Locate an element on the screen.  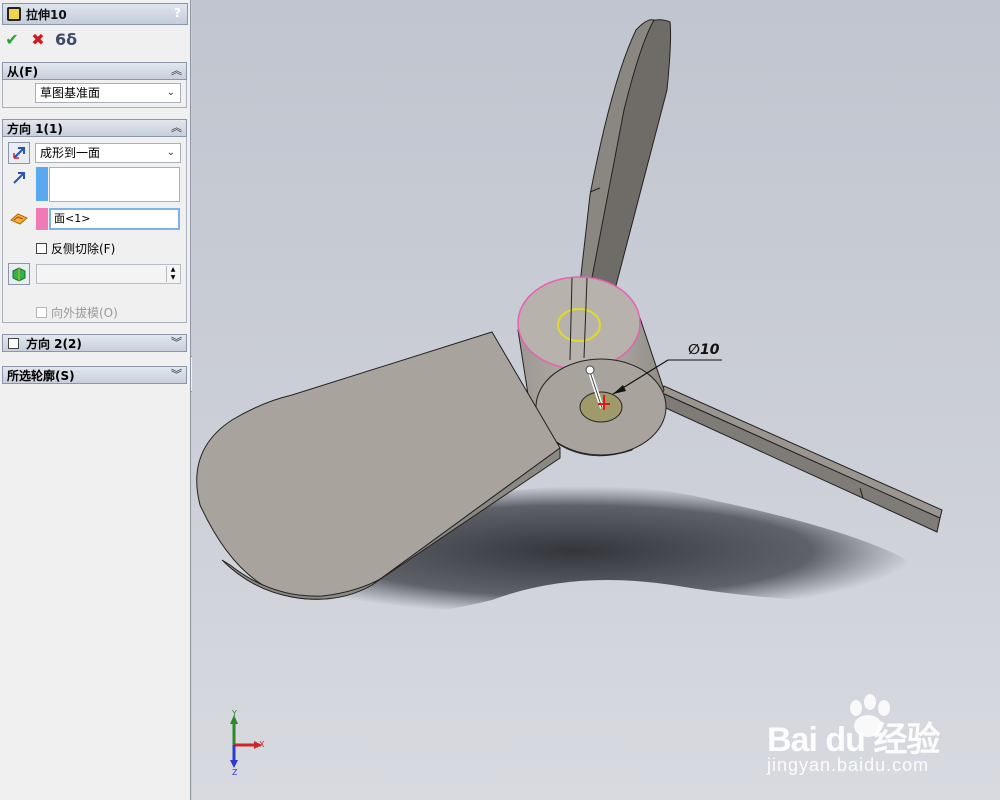
feature-title-bar: 拉伸10 ? is located at coordinates (95, 14).